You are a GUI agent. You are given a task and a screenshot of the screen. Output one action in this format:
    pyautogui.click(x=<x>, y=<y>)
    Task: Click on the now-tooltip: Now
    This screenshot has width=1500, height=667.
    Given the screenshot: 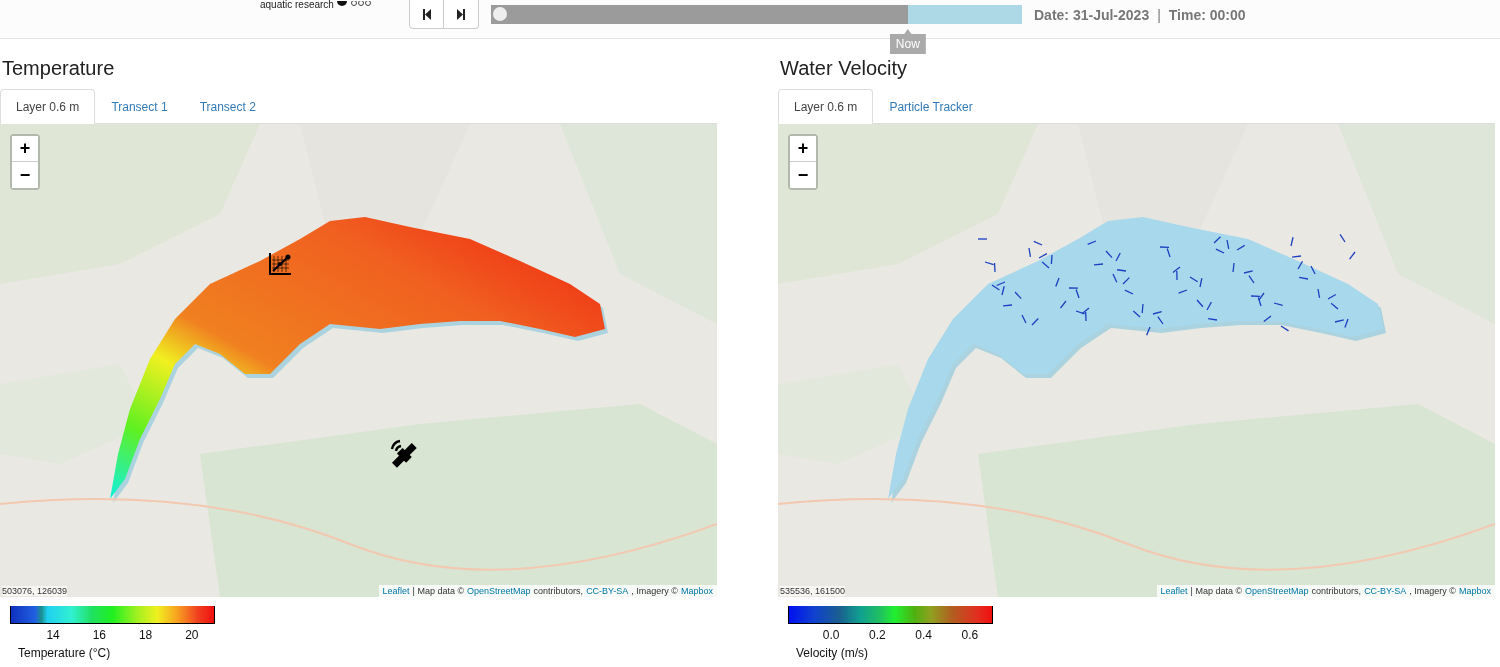 What is the action you would take?
    pyautogui.click(x=907, y=41)
    